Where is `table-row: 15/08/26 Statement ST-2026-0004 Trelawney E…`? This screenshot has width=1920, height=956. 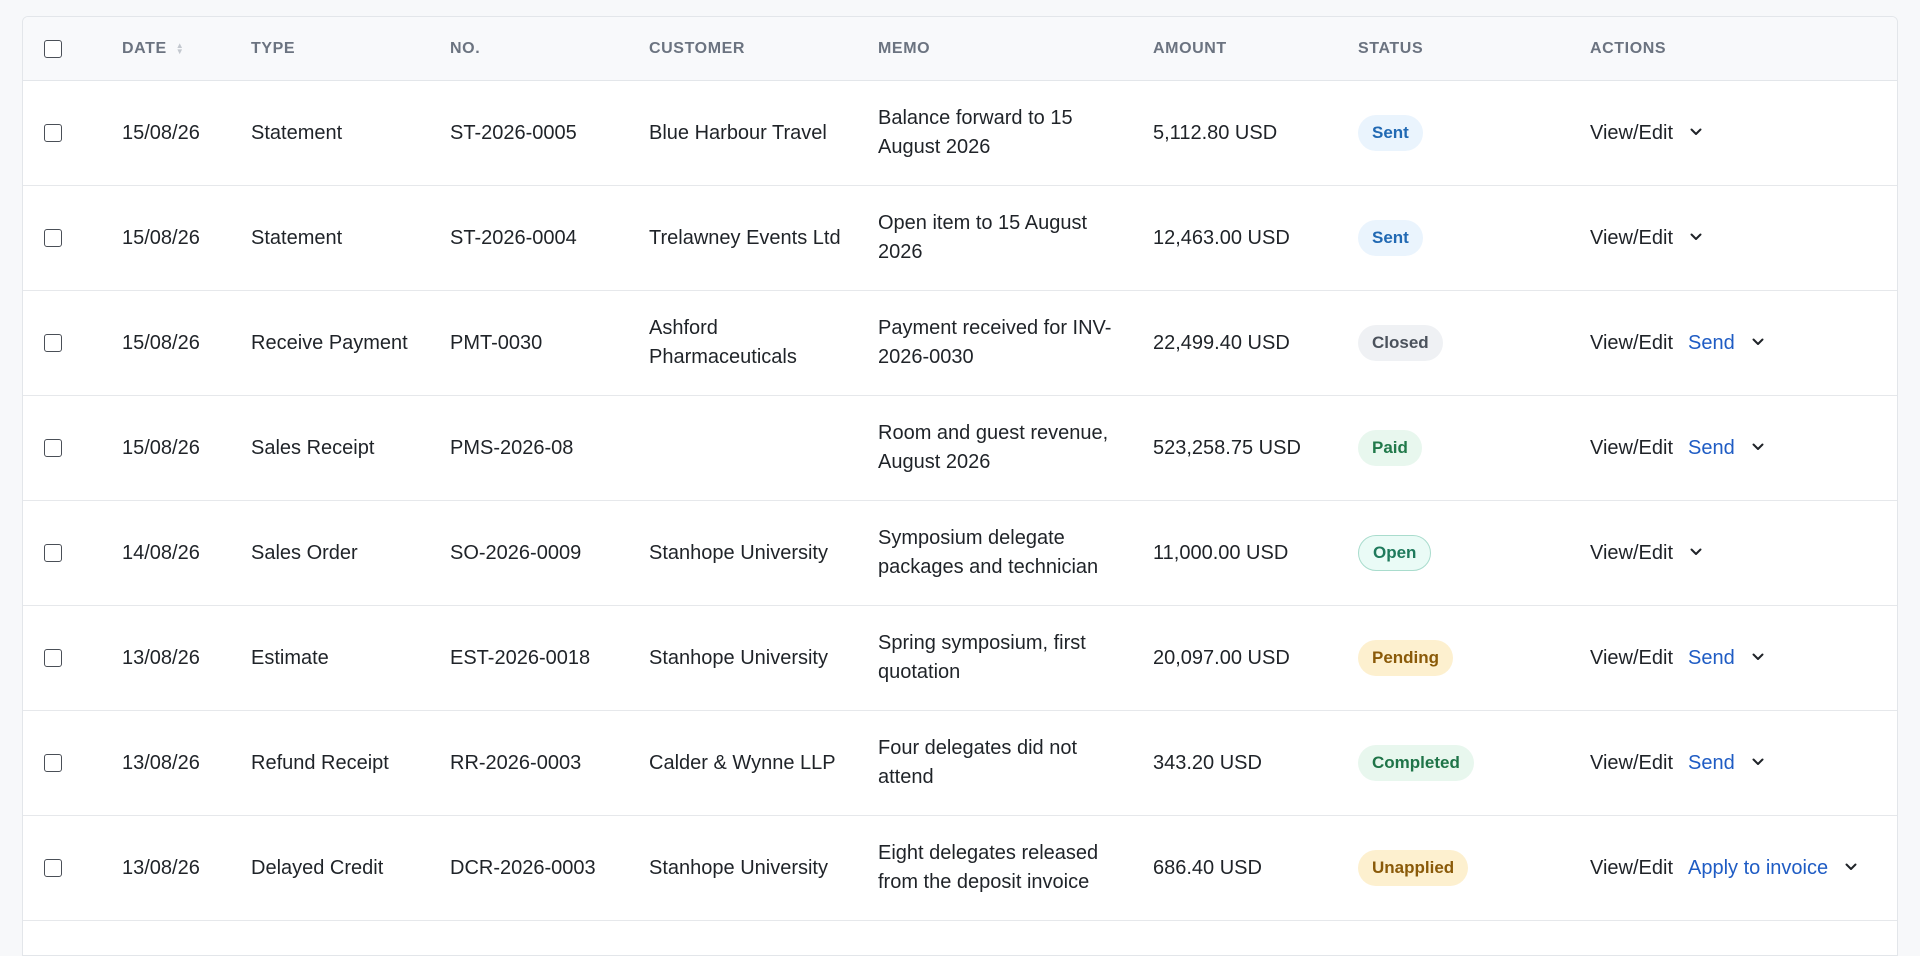 table-row: 15/08/26 Statement ST-2026-0004 Trelawney E… is located at coordinates (960, 238).